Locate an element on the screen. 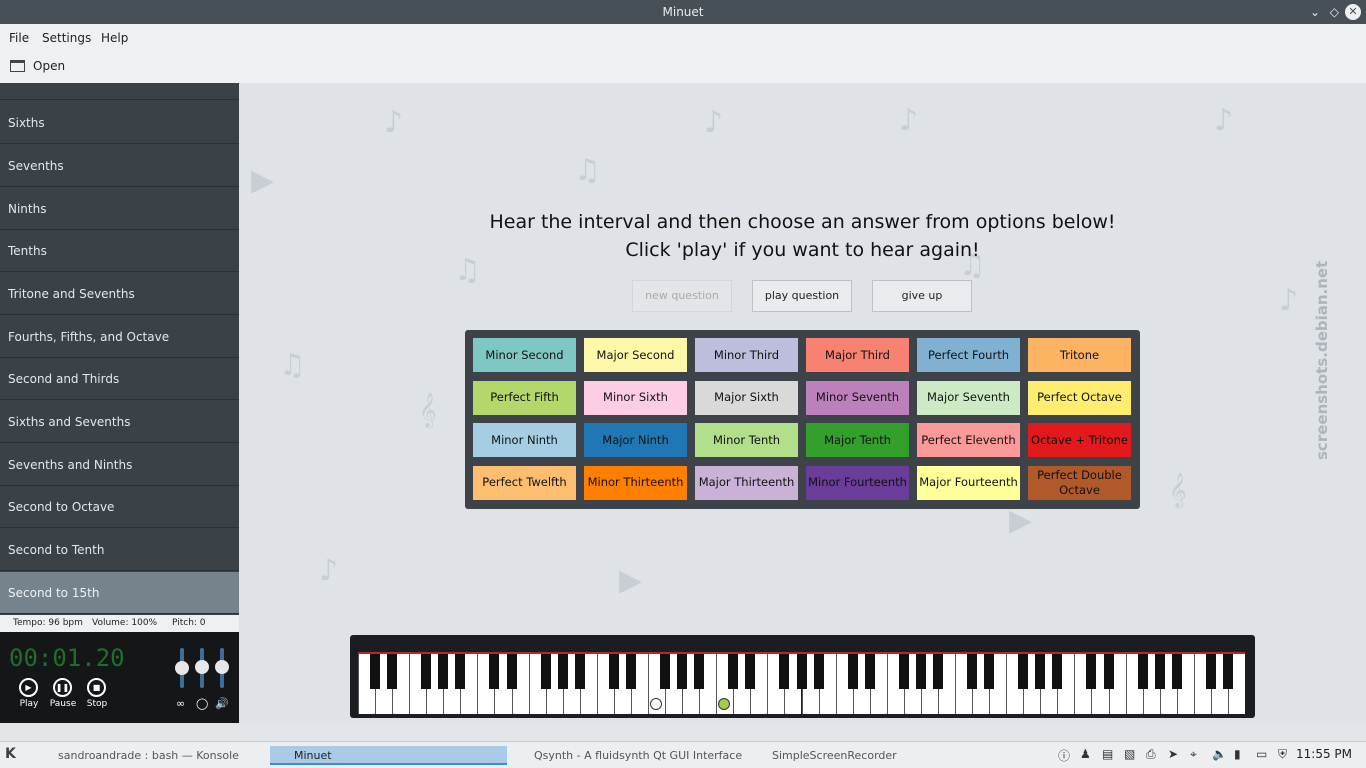 Image resolution: width=1366 pixels, height=768 pixels. play-question-button: play question is located at coordinates (802, 296).